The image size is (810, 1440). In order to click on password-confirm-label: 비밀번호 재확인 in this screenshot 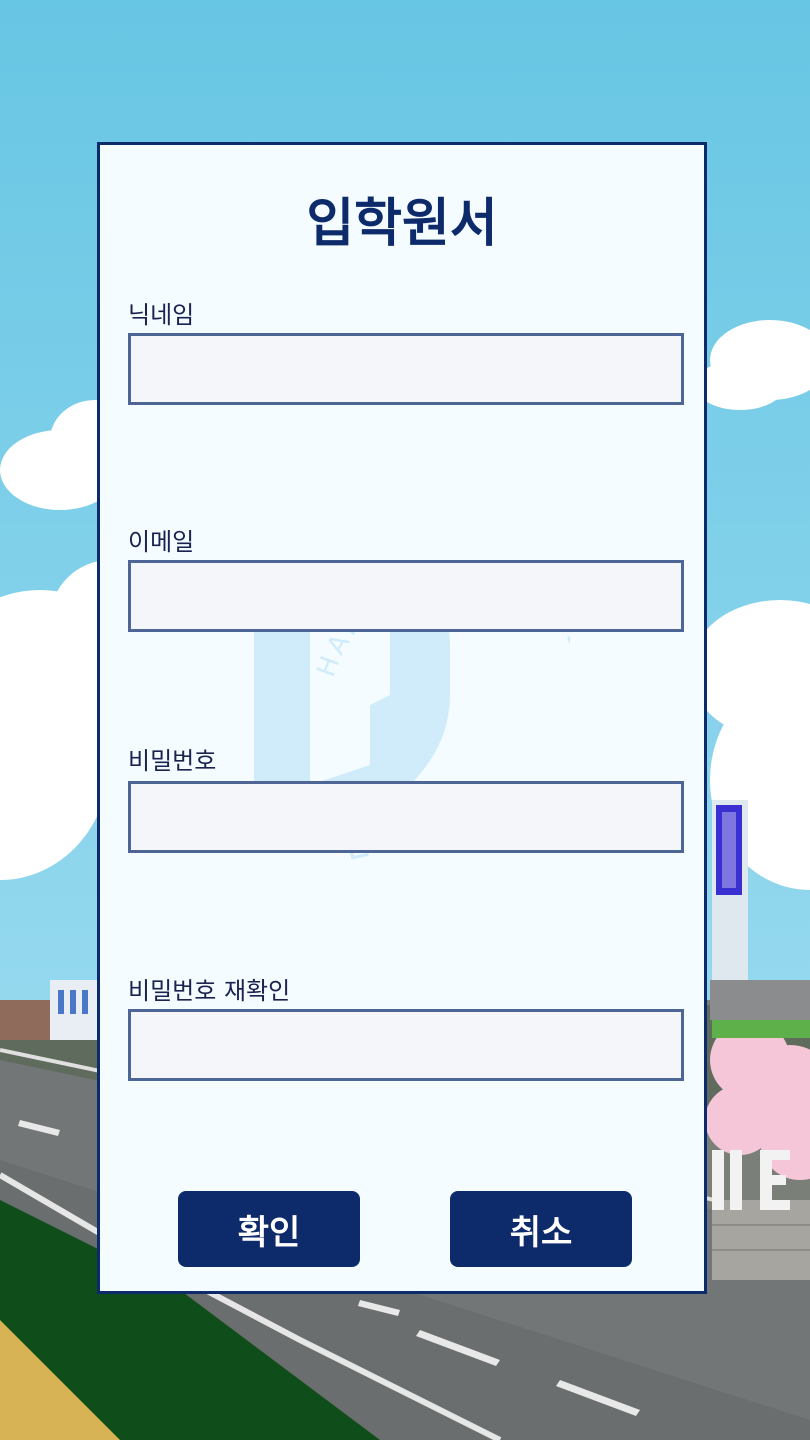, I will do `click(209, 991)`.